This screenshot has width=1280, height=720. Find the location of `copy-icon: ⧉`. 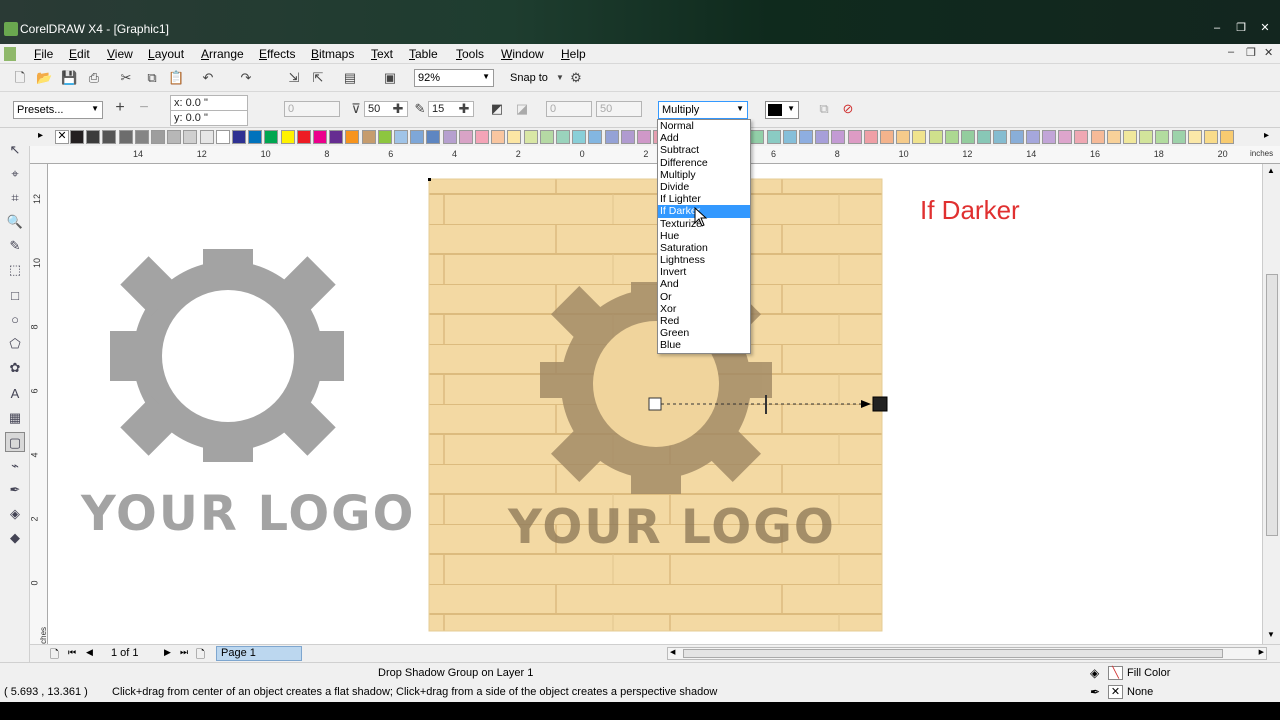

copy-icon: ⧉ is located at coordinates (152, 78).